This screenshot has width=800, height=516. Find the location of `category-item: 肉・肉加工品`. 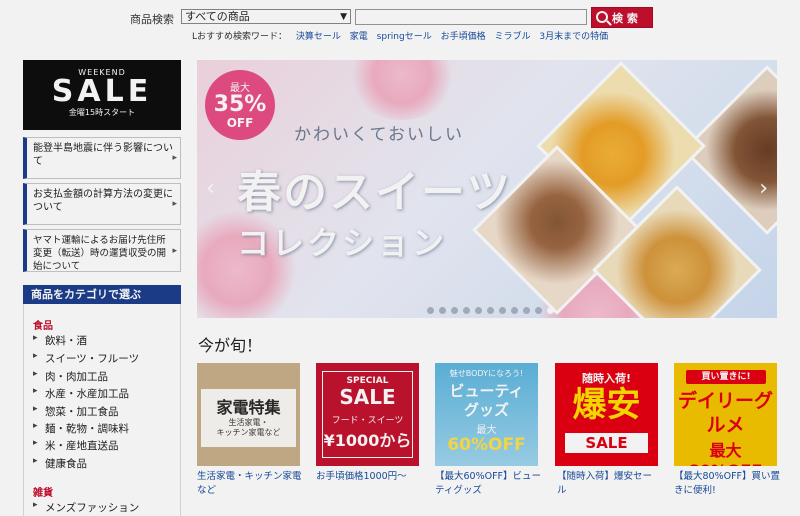

category-item: 肉・肉加工品 is located at coordinates (70, 376).